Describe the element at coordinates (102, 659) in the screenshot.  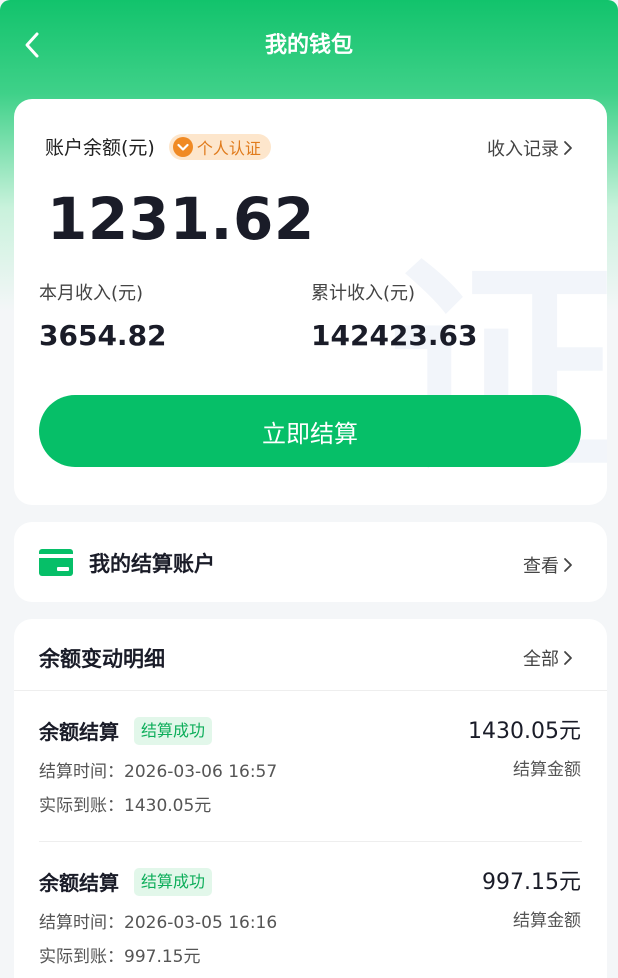
I see `details-title: 余额变动明细` at that location.